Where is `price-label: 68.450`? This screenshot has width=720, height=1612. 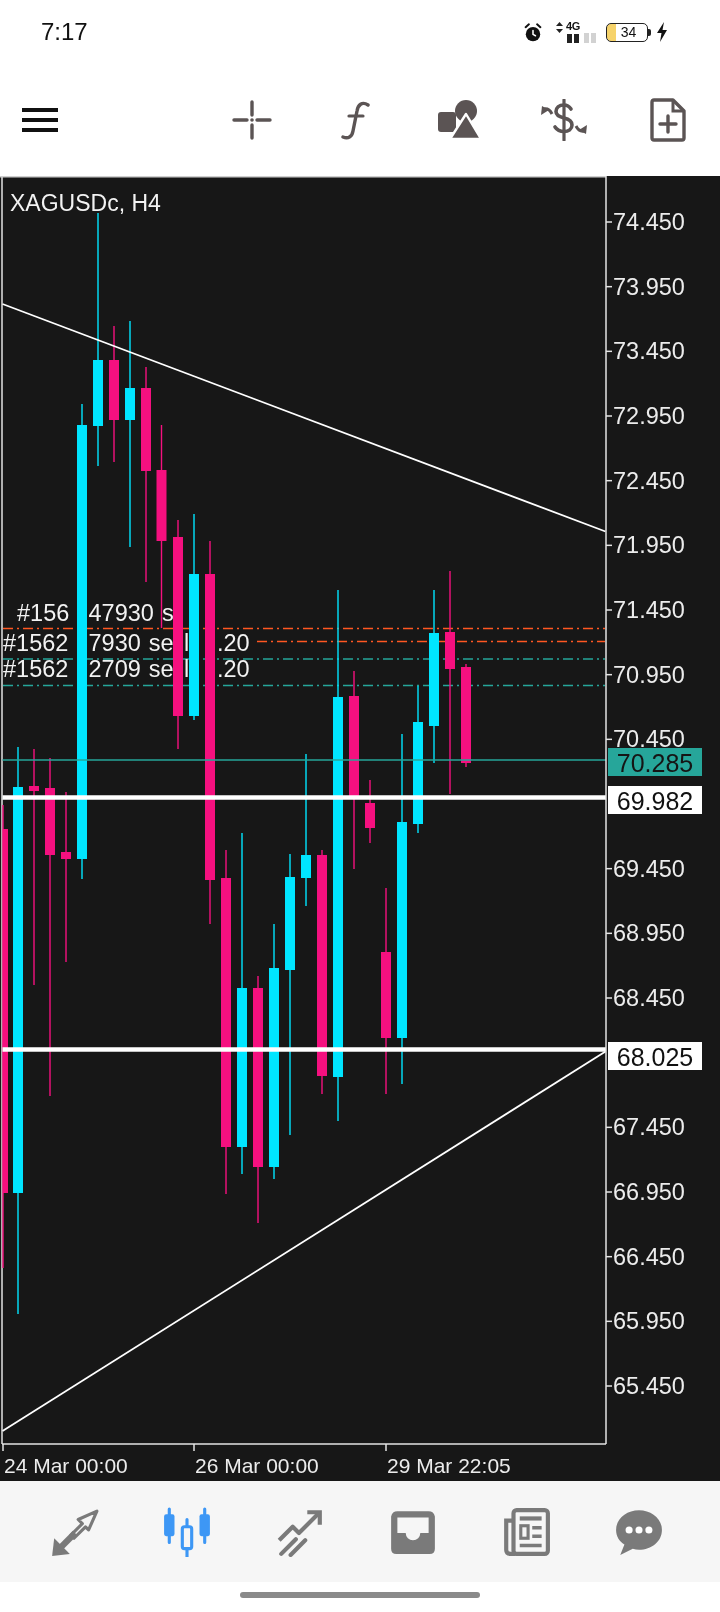
price-label: 68.450 is located at coordinates (649, 998).